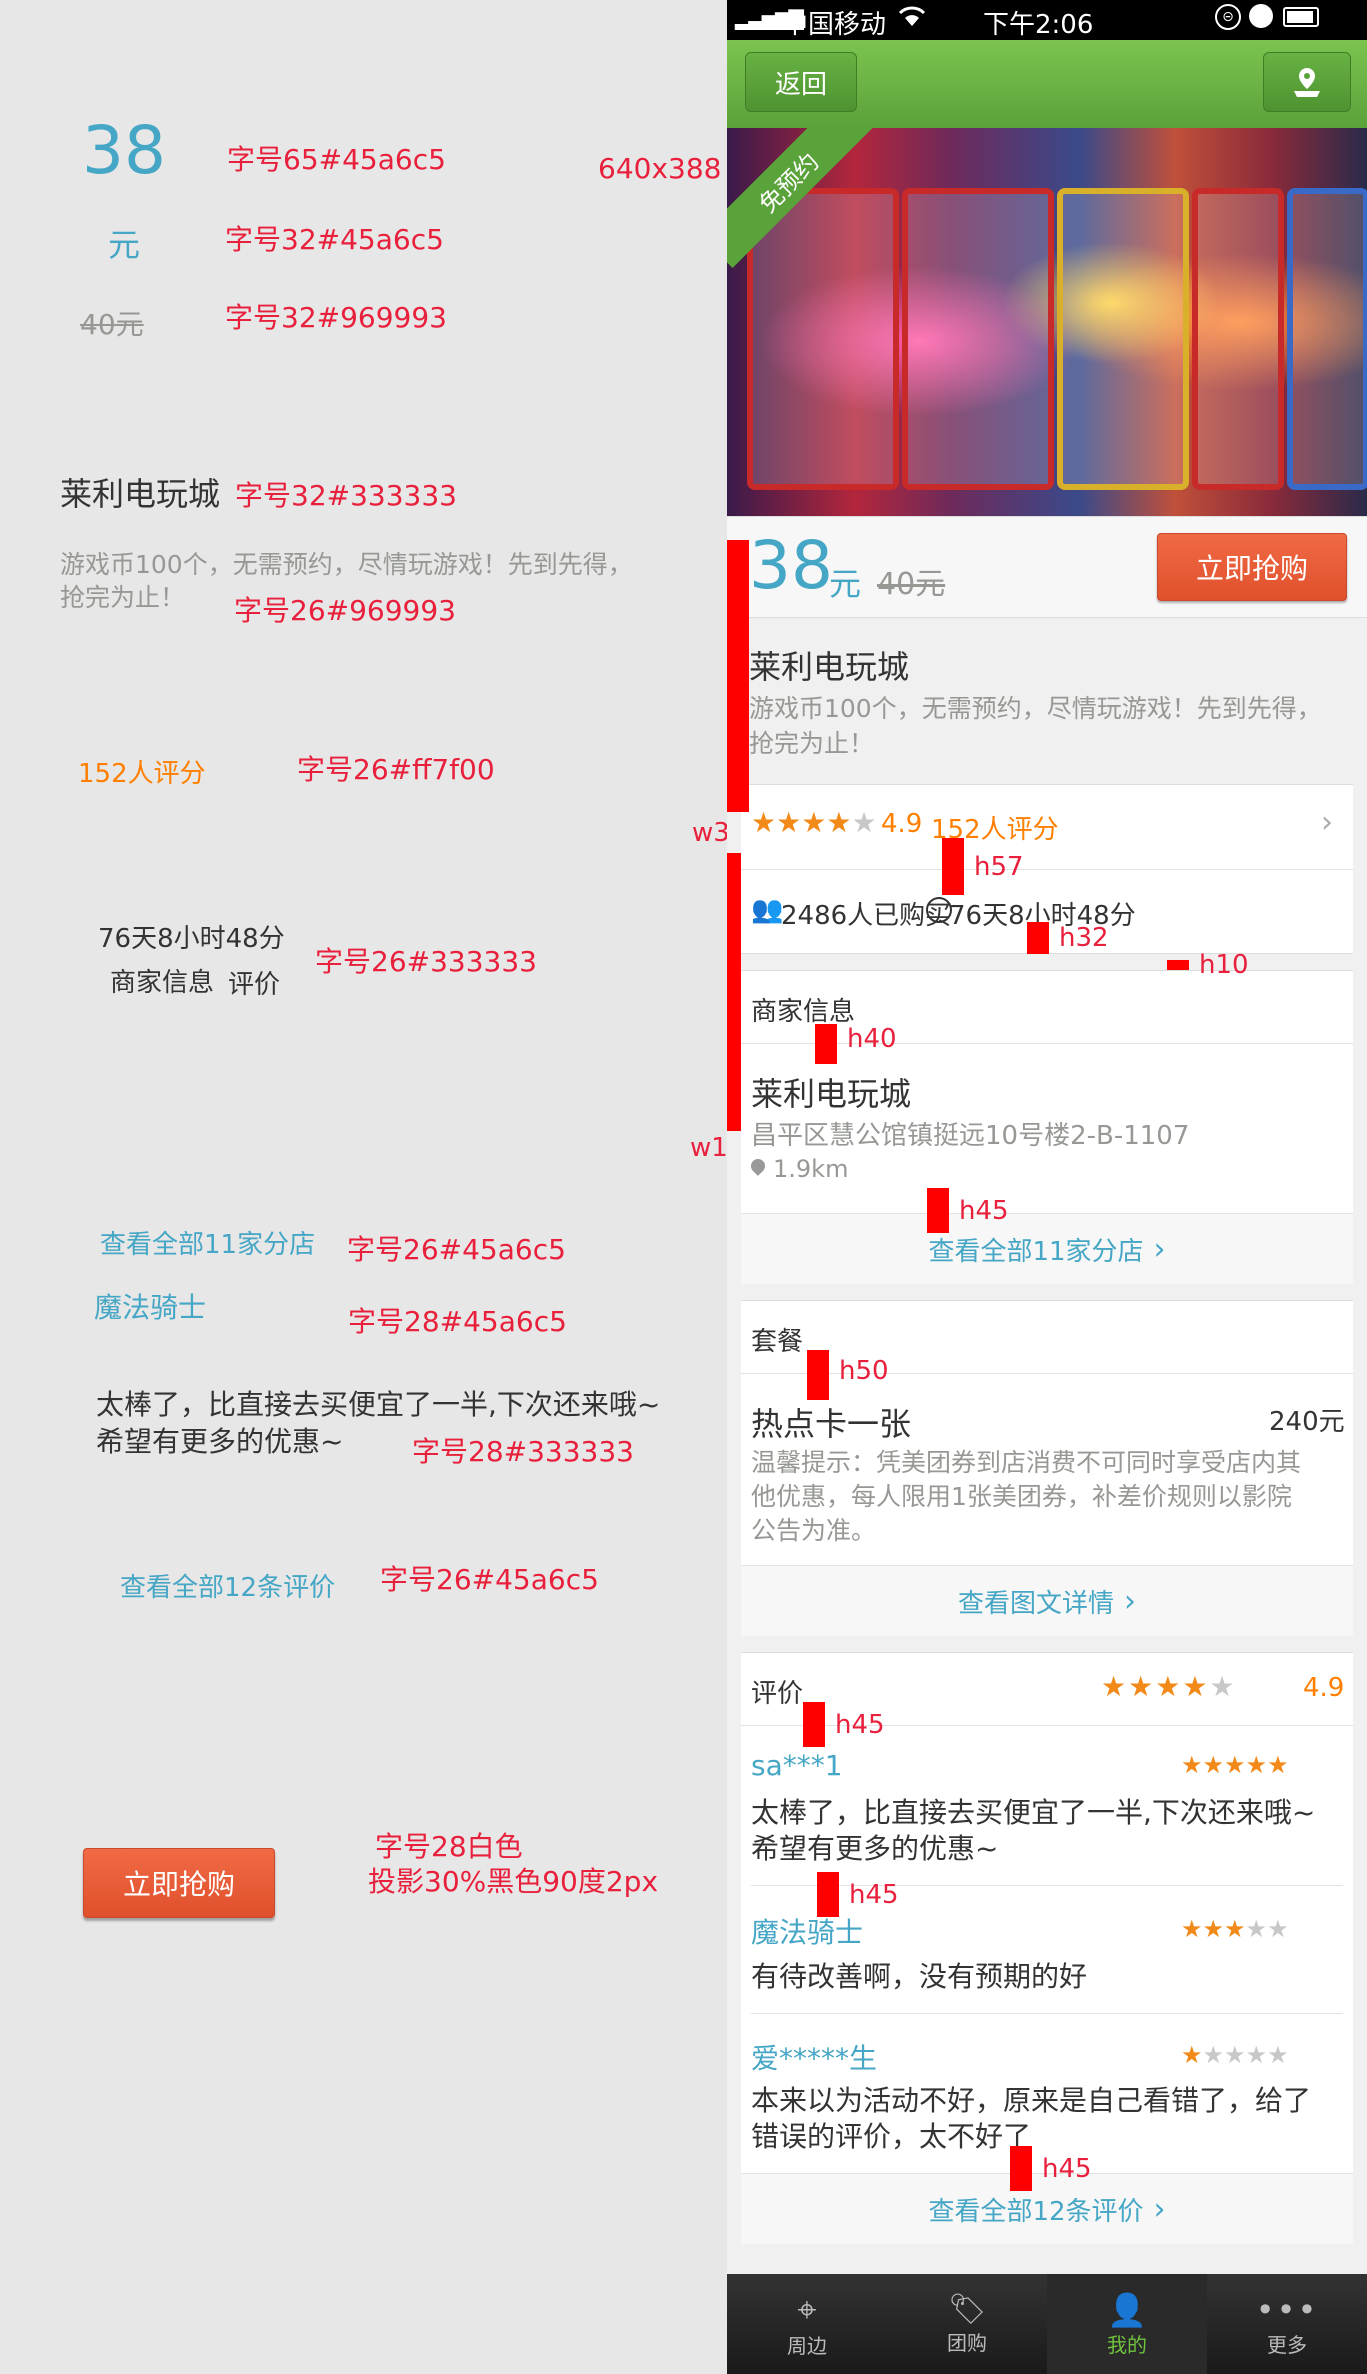  I want to click on deal-price-unit: 元, so click(845, 584).